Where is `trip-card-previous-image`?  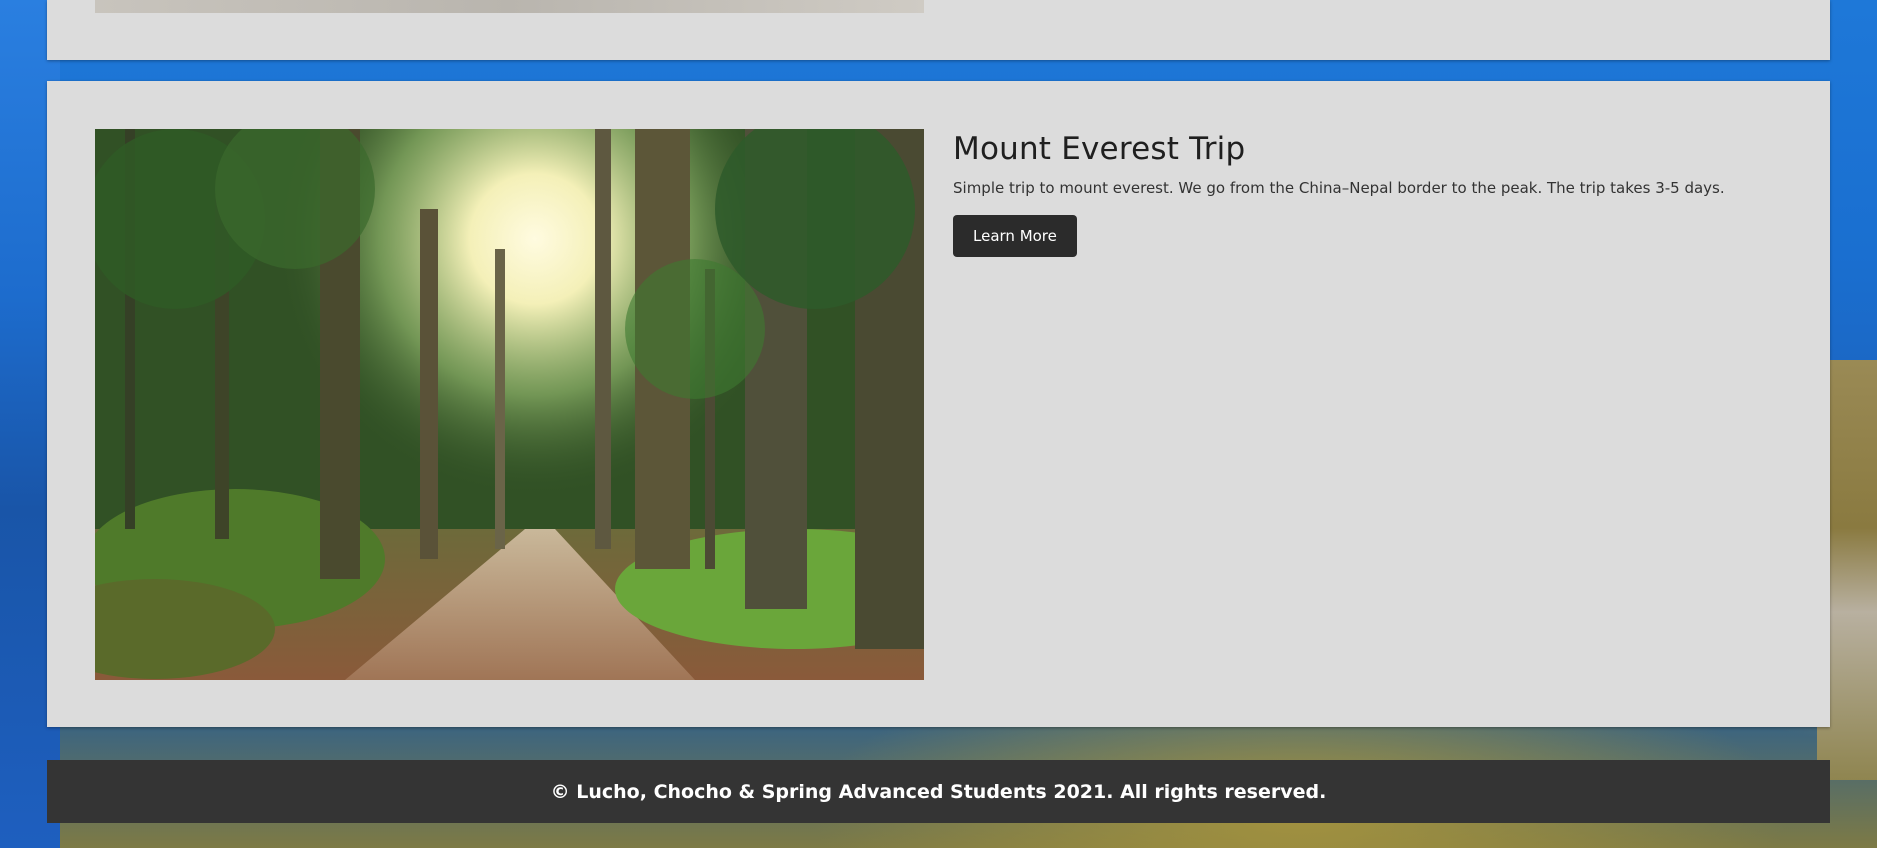 trip-card-previous-image is located at coordinates (509, 6).